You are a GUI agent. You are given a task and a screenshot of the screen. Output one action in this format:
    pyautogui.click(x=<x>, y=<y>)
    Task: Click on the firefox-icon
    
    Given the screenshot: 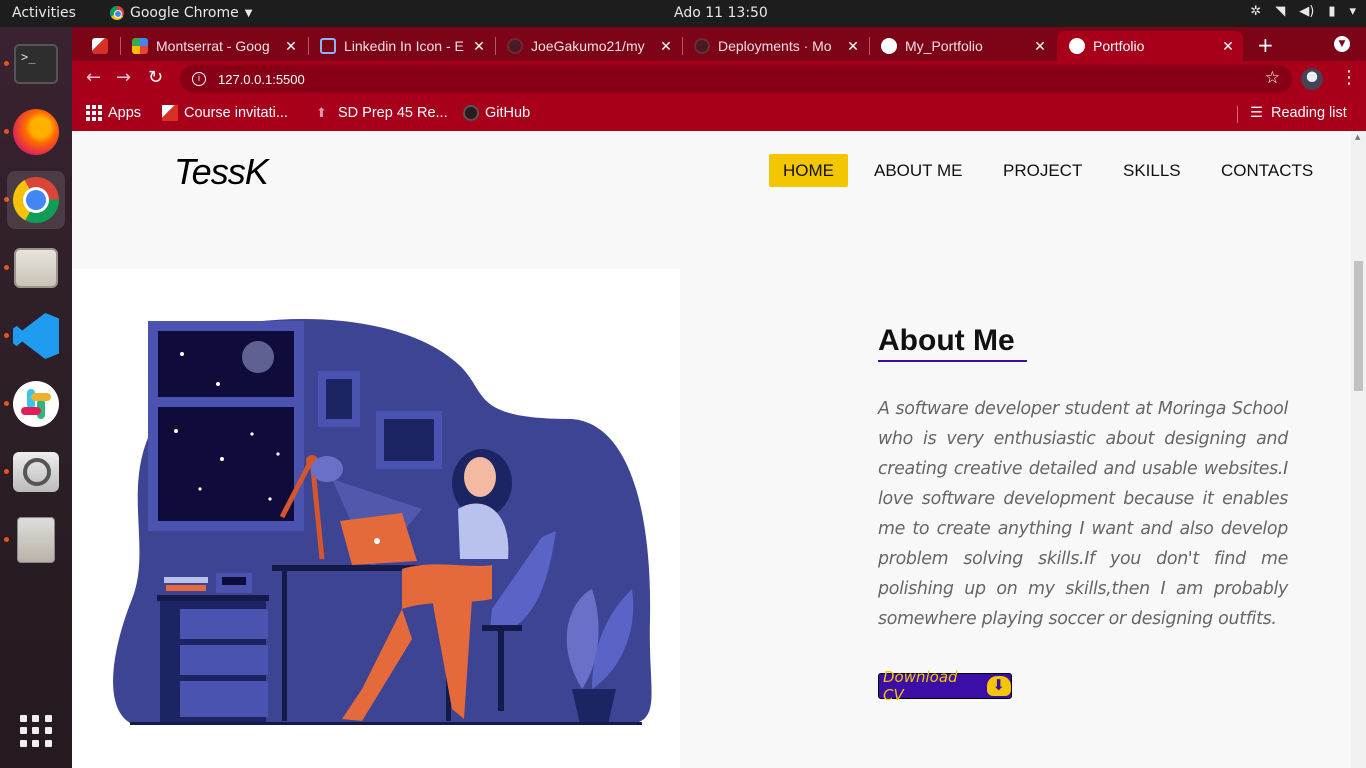 What is the action you would take?
    pyautogui.click(x=36, y=132)
    